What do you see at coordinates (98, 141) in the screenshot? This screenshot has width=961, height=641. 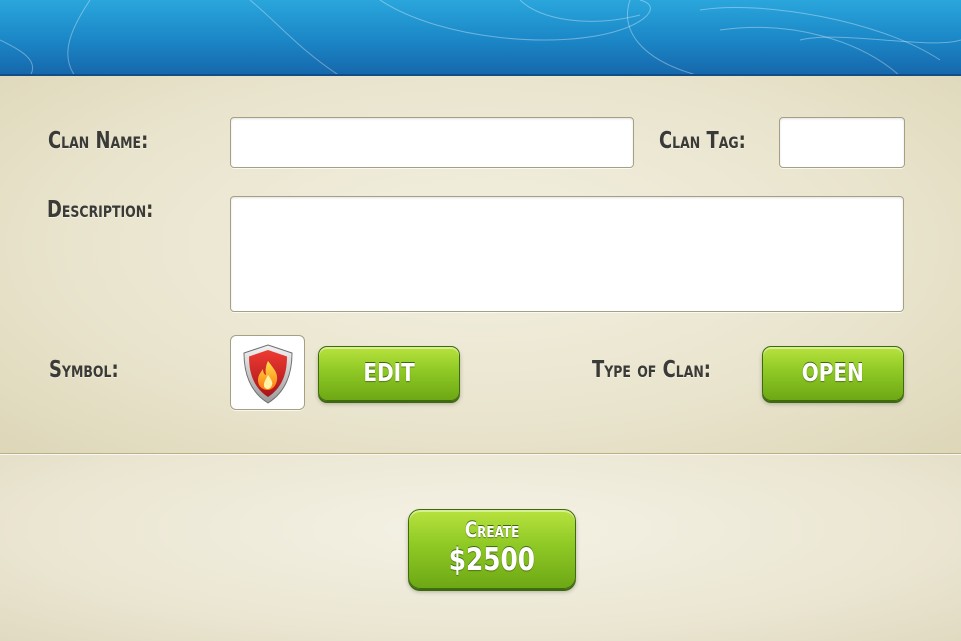 I see `clan-name-label: Clan Name:` at bounding box center [98, 141].